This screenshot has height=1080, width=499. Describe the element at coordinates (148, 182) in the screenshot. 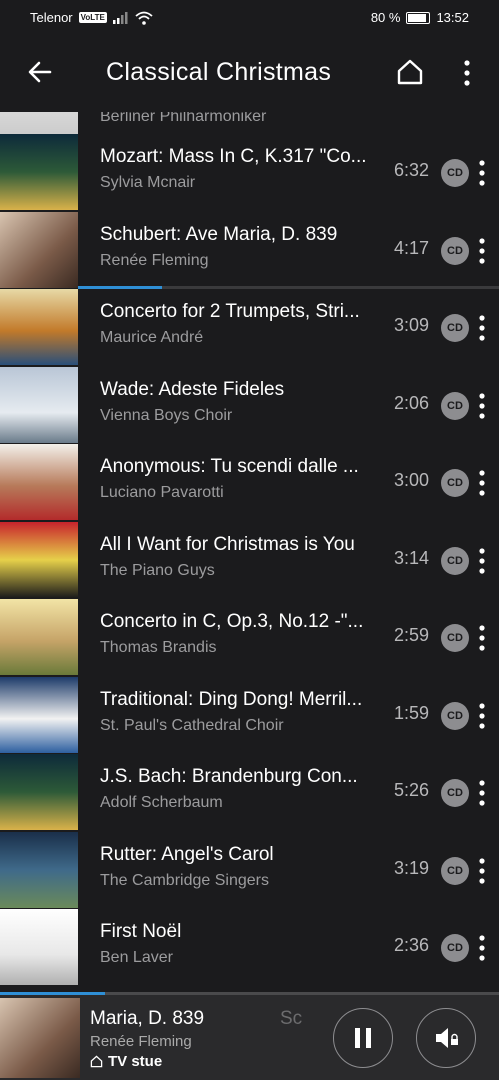

I see `track-artist: Sylvia Mcnair` at that location.